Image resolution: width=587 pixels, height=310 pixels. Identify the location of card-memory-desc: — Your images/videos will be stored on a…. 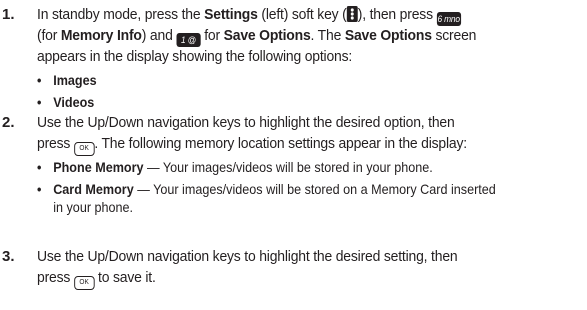
(314, 189).